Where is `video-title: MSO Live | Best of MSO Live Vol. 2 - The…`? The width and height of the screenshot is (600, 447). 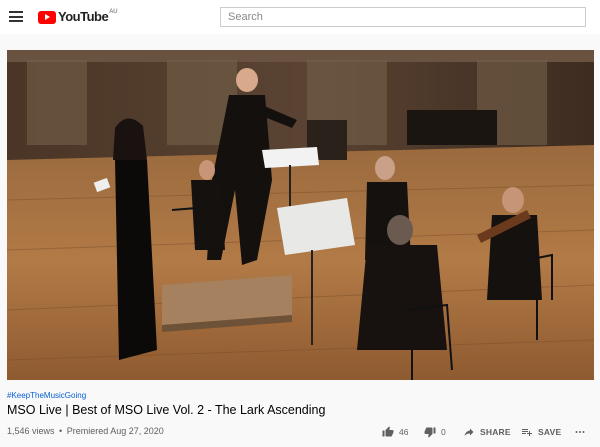 video-title: MSO Live | Best of MSO Live Vol. 2 - The… is located at coordinates (166, 410).